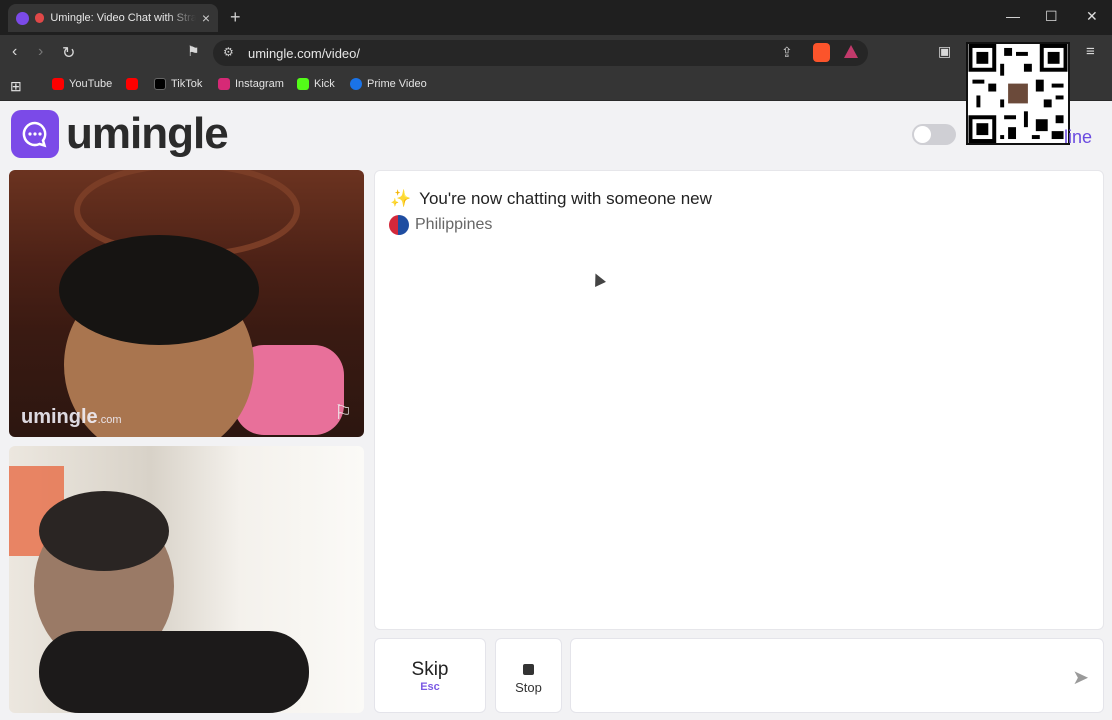  What do you see at coordinates (71, 417) in the screenshot?
I see `video-watermark: umingle.com` at bounding box center [71, 417].